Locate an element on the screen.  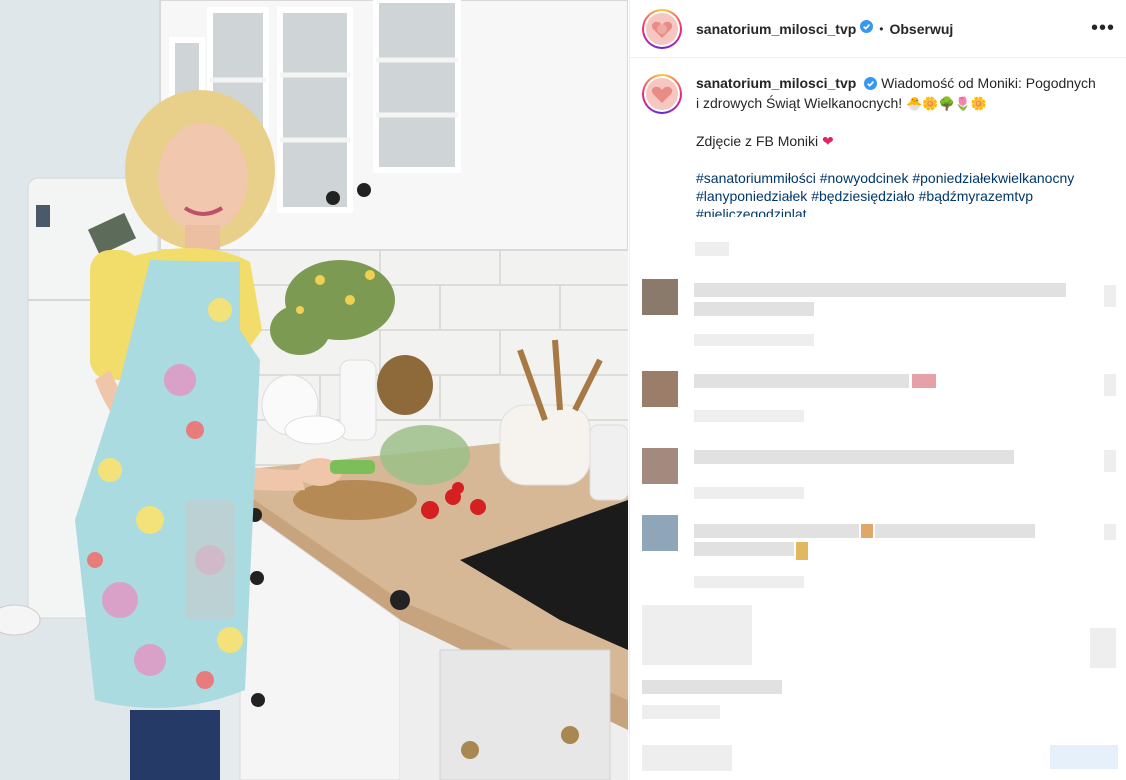
hashtag-link: #nowyodcinek is located at coordinates (864, 178).